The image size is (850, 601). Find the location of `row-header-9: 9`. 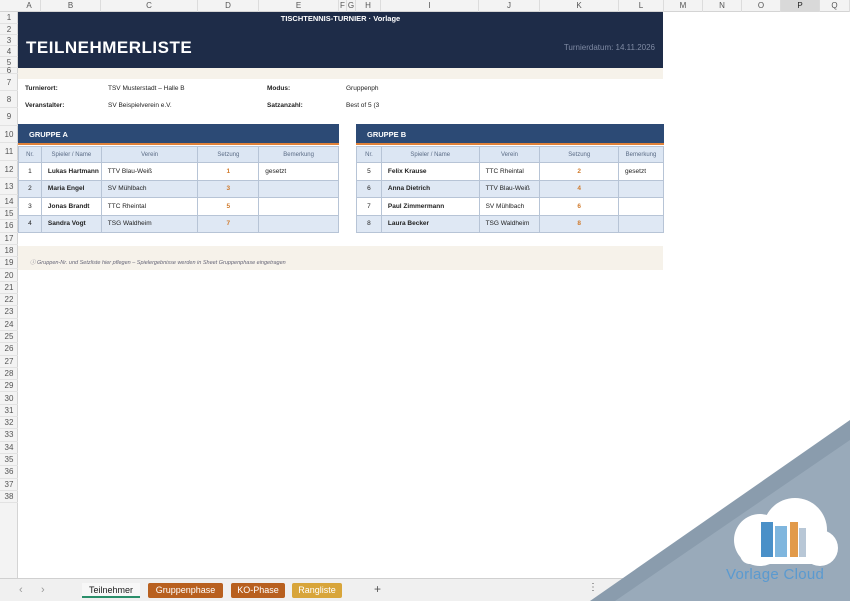

row-header-9: 9 is located at coordinates (9, 117).